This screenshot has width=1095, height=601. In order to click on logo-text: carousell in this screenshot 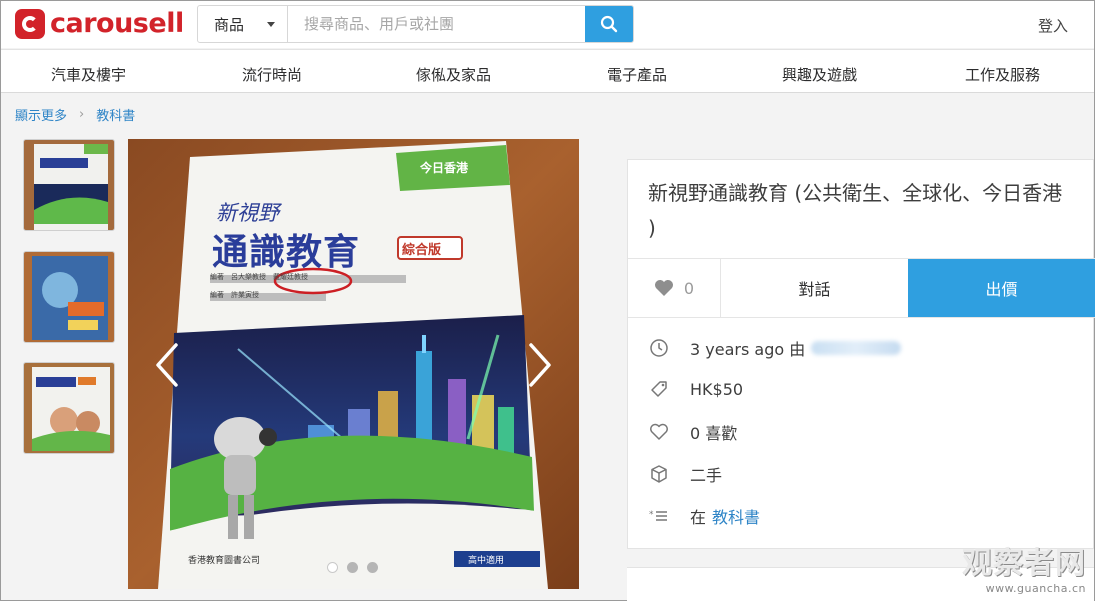, I will do `click(117, 23)`.